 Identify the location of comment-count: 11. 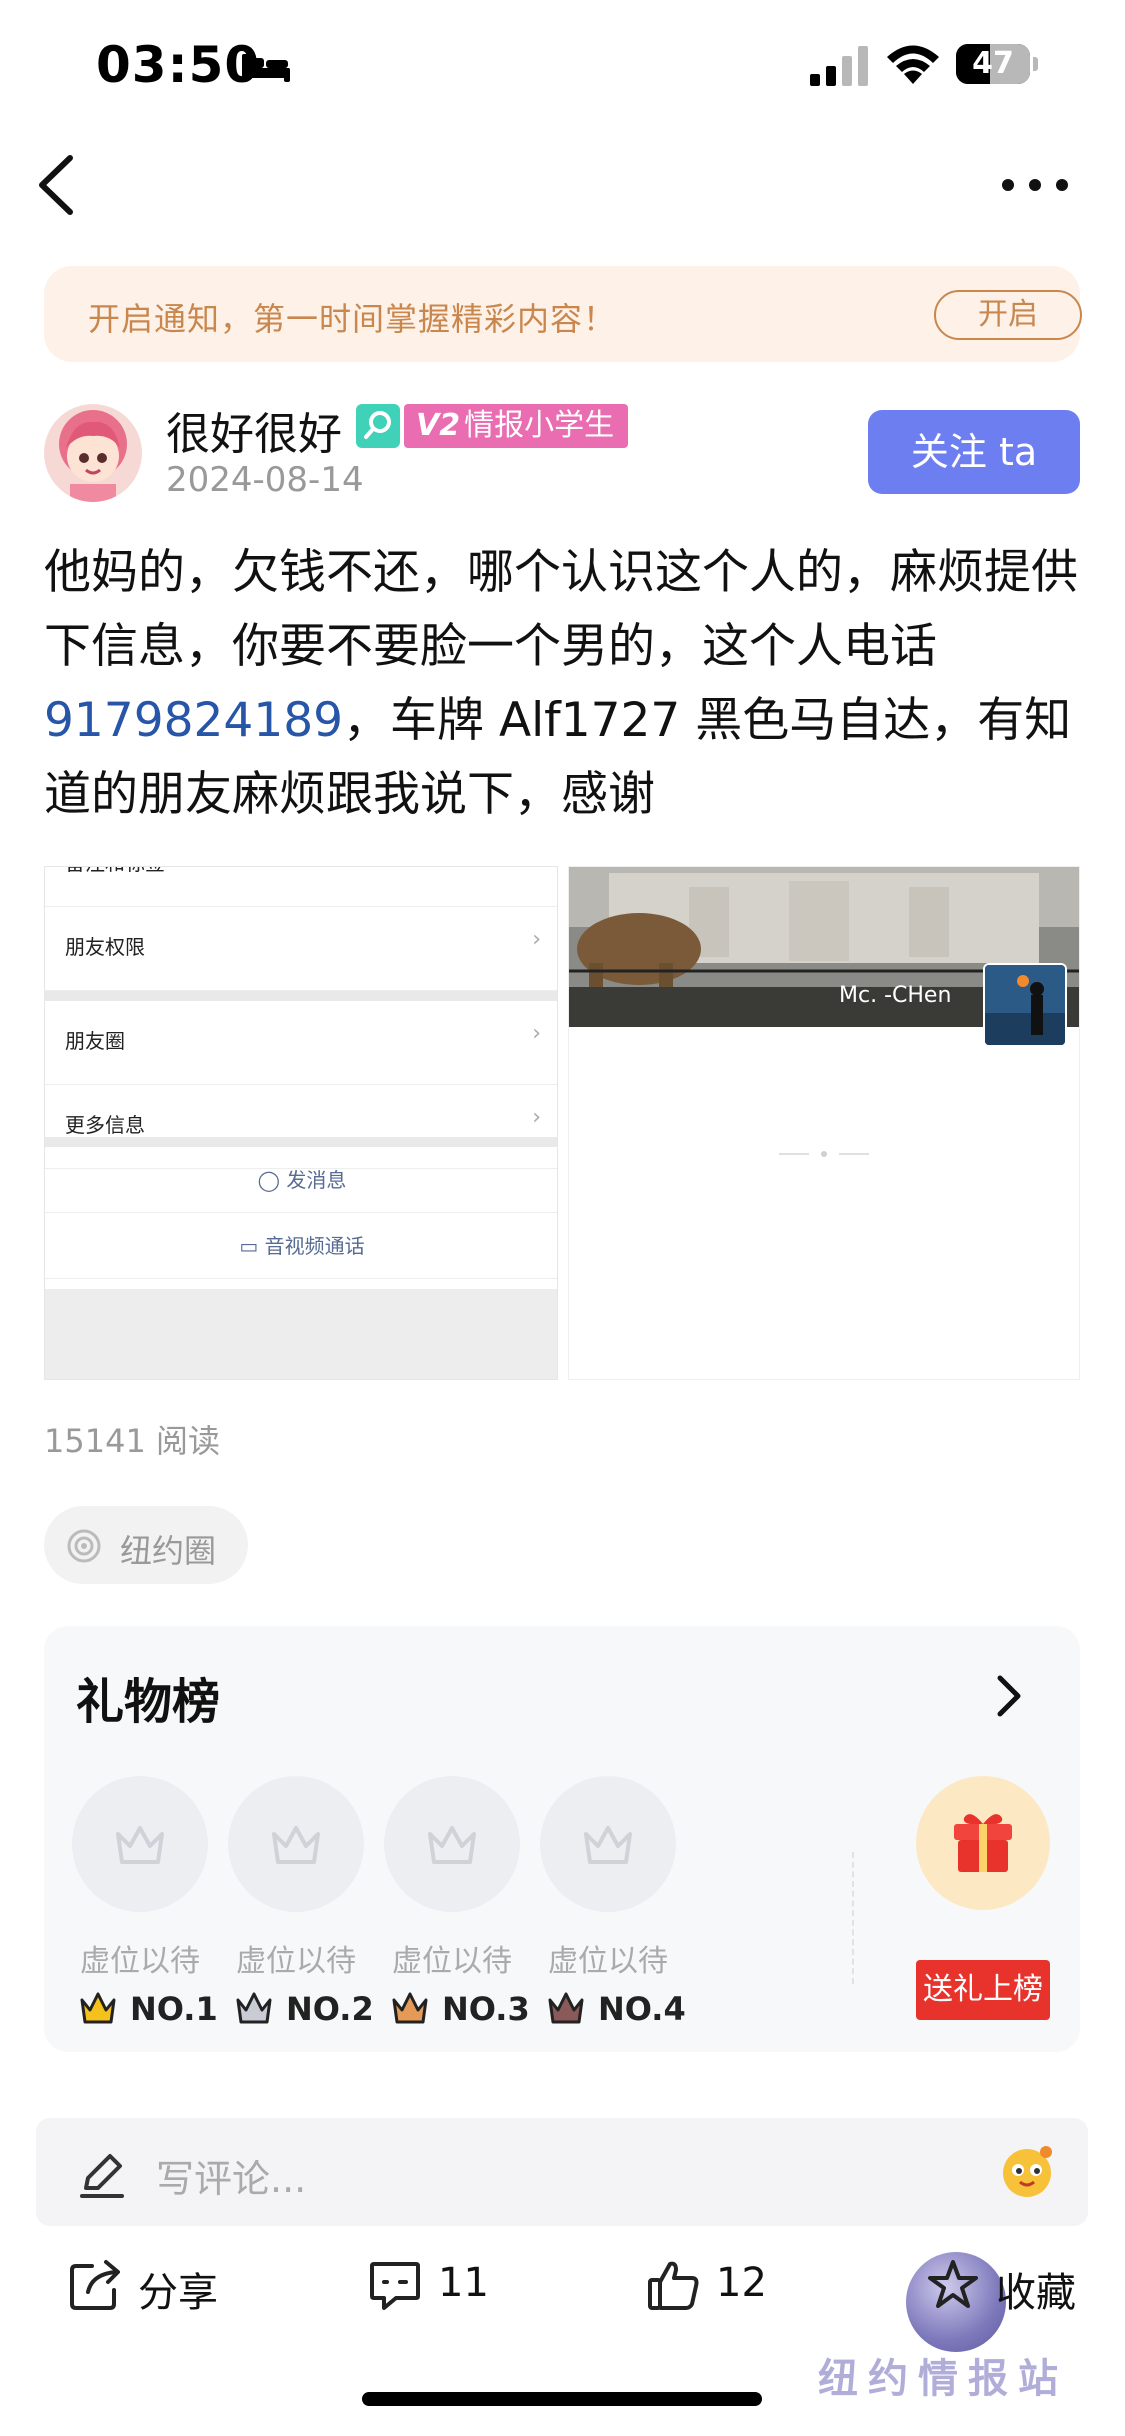
(463, 2283).